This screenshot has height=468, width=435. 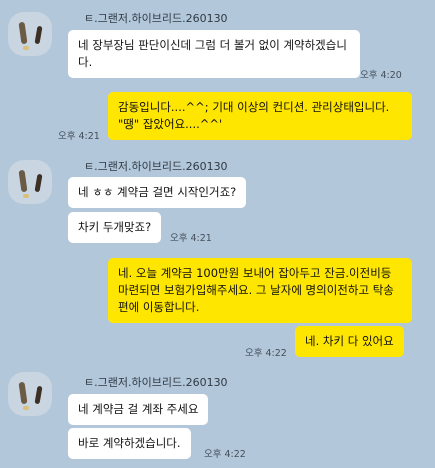 What do you see at coordinates (381, 75) in the screenshot?
I see `message-time: 오후 4:20` at bounding box center [381, 75].